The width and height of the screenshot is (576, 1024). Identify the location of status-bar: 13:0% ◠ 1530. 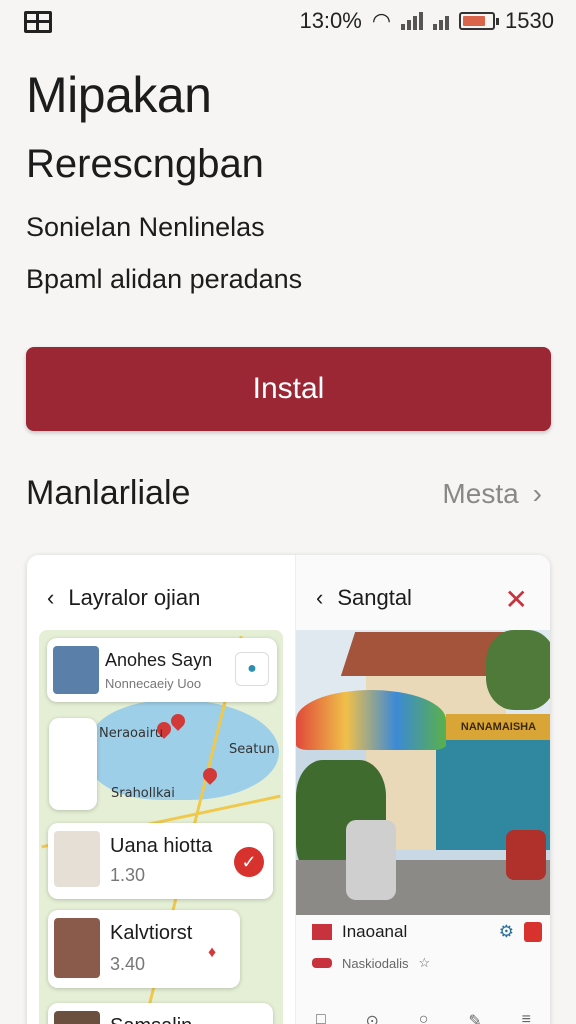
(288, 22).